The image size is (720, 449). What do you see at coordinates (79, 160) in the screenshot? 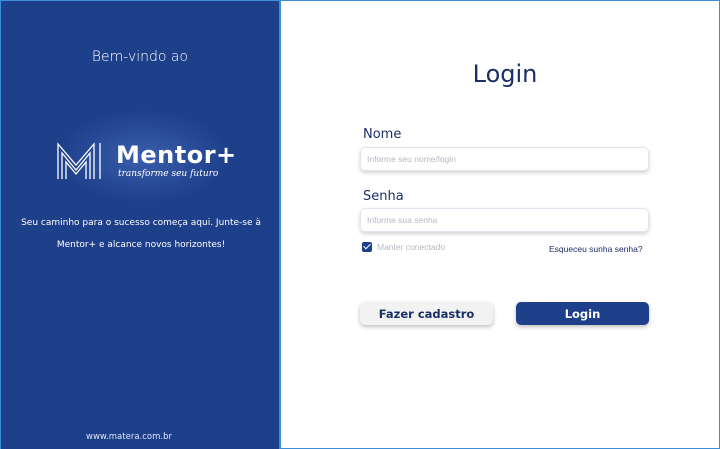
I see `m-logo-icon` at bounding box center [79, 160].